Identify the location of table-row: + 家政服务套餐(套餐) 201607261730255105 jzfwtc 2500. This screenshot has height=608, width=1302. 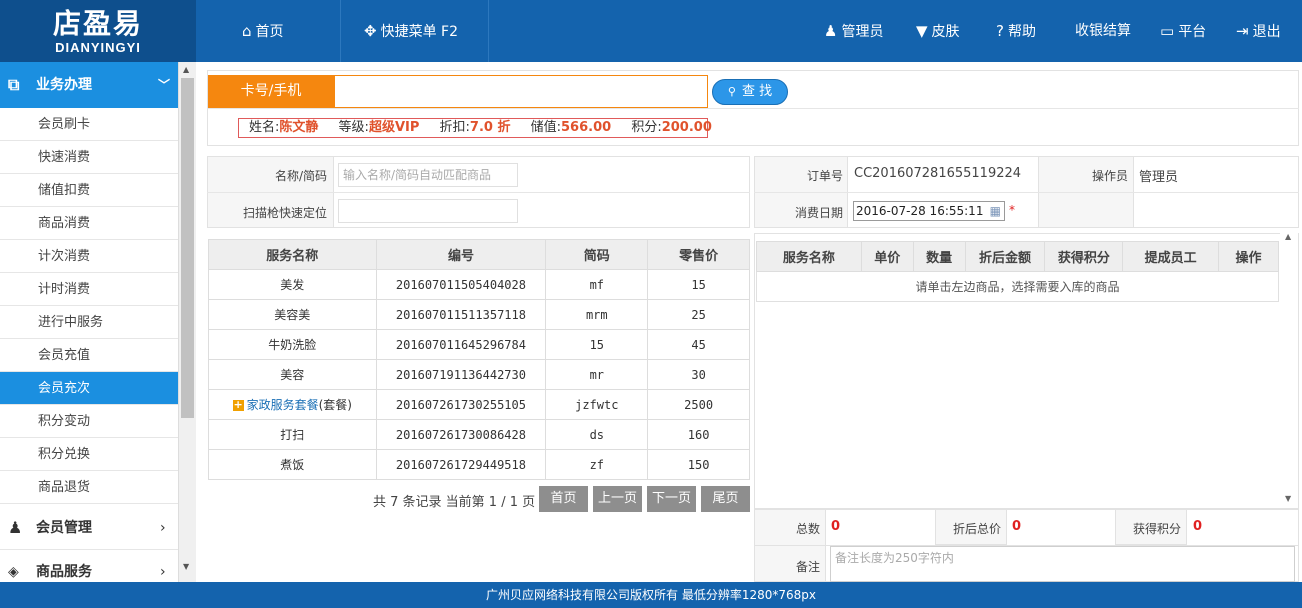
(479, 404).